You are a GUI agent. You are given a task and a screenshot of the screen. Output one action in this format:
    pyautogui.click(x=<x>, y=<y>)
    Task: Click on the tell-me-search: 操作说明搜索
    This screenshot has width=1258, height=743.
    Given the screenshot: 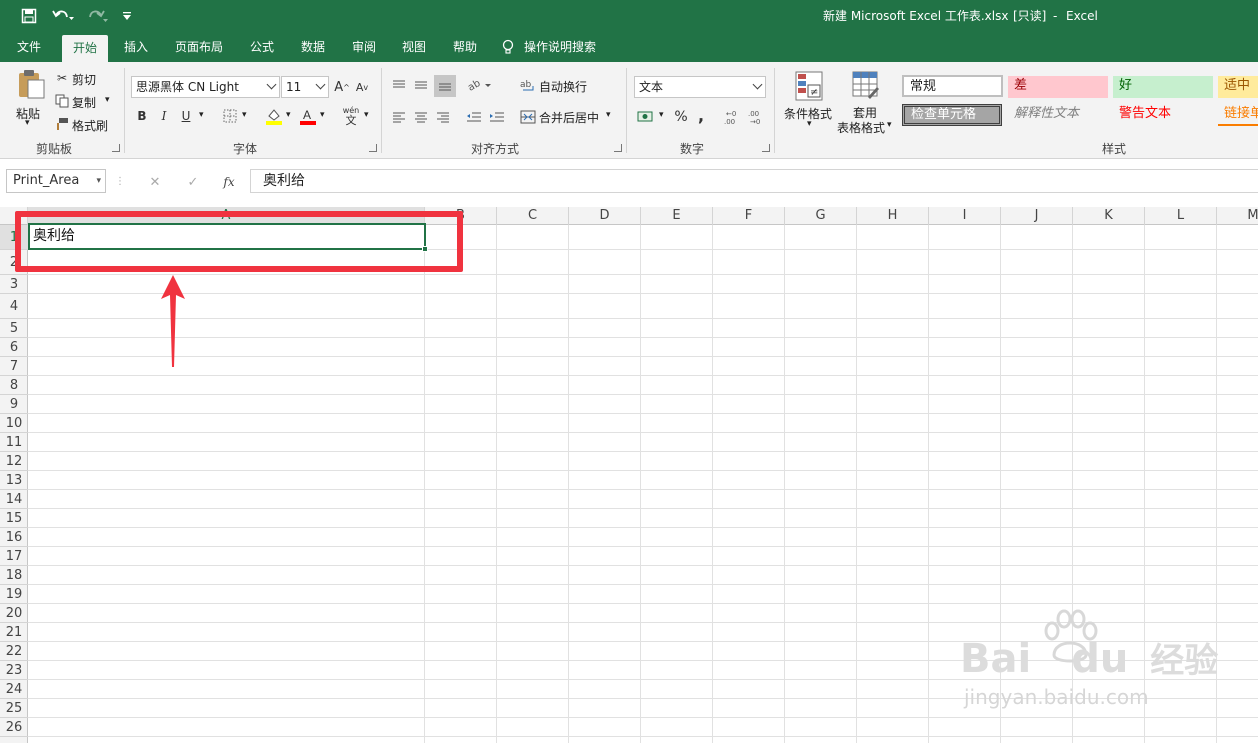 What is the action you would take?
    pyautogui.click(x=557, y=47)
    